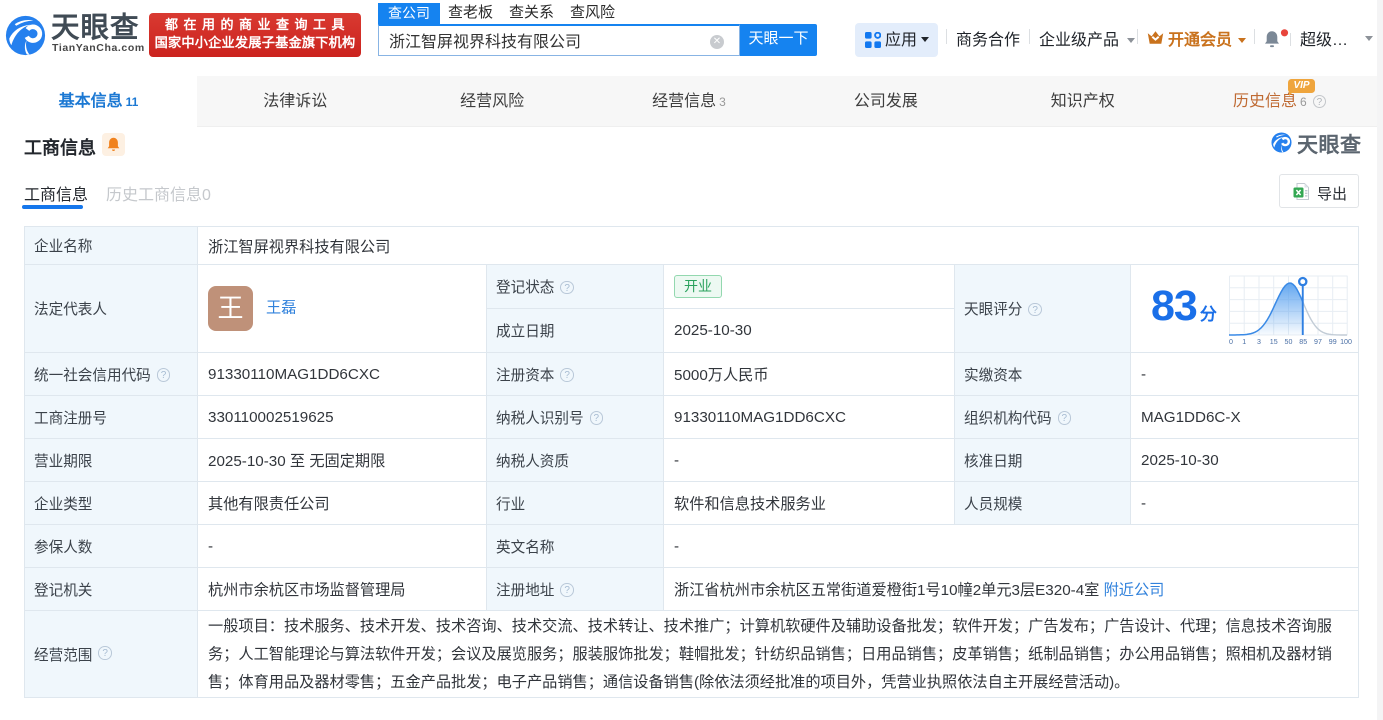 The image size is (1383, 720). Describe the element at coordinates (1244, 342) in the screenshot. I see `svg-text: 1` at that location.